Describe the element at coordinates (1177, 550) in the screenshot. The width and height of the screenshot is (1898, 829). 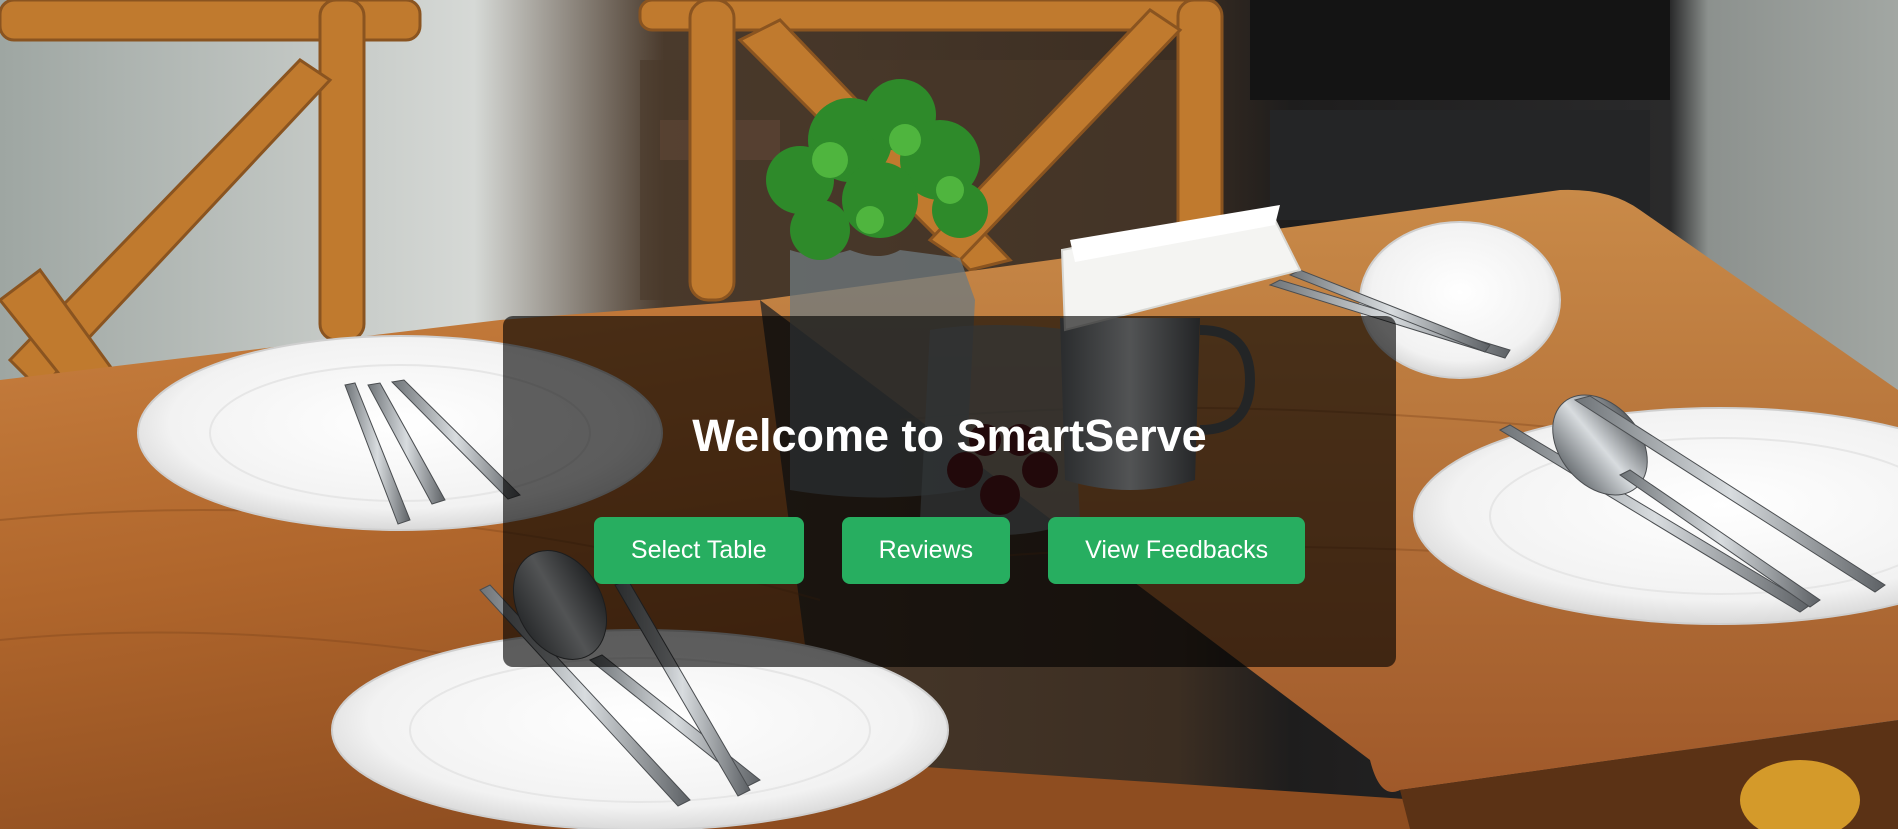
I see `view-feedbacks-button: View Feedbacks` at that location.